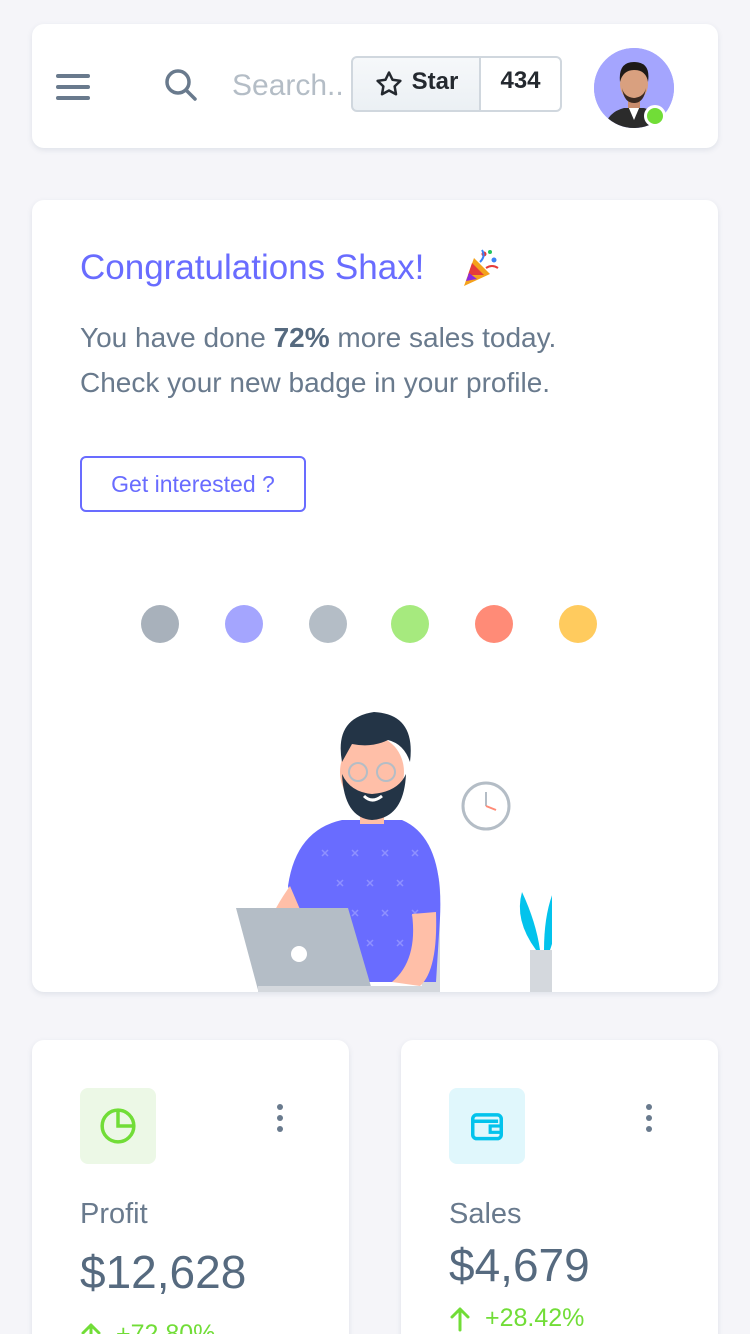  I want to click on color-dots, so click(375, 624).